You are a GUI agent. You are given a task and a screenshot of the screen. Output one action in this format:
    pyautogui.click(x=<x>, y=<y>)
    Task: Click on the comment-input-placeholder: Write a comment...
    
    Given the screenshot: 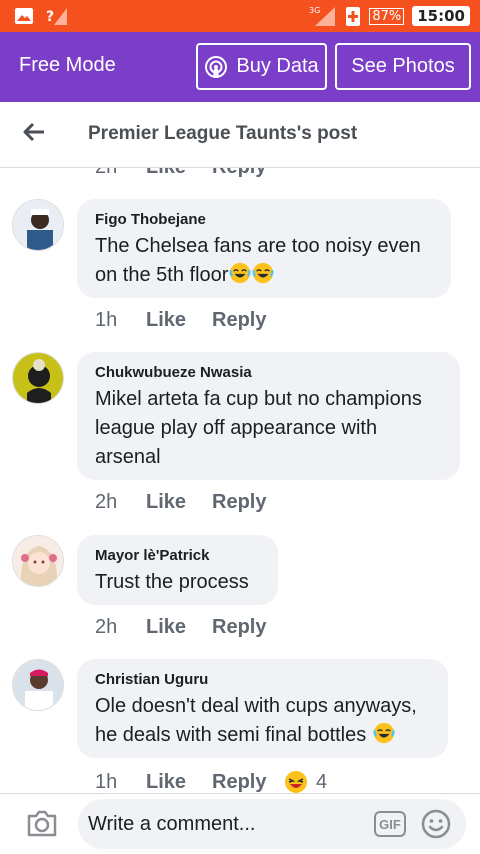 What is the action you would take?
    pyautogui.click(x=172, y=824)
    